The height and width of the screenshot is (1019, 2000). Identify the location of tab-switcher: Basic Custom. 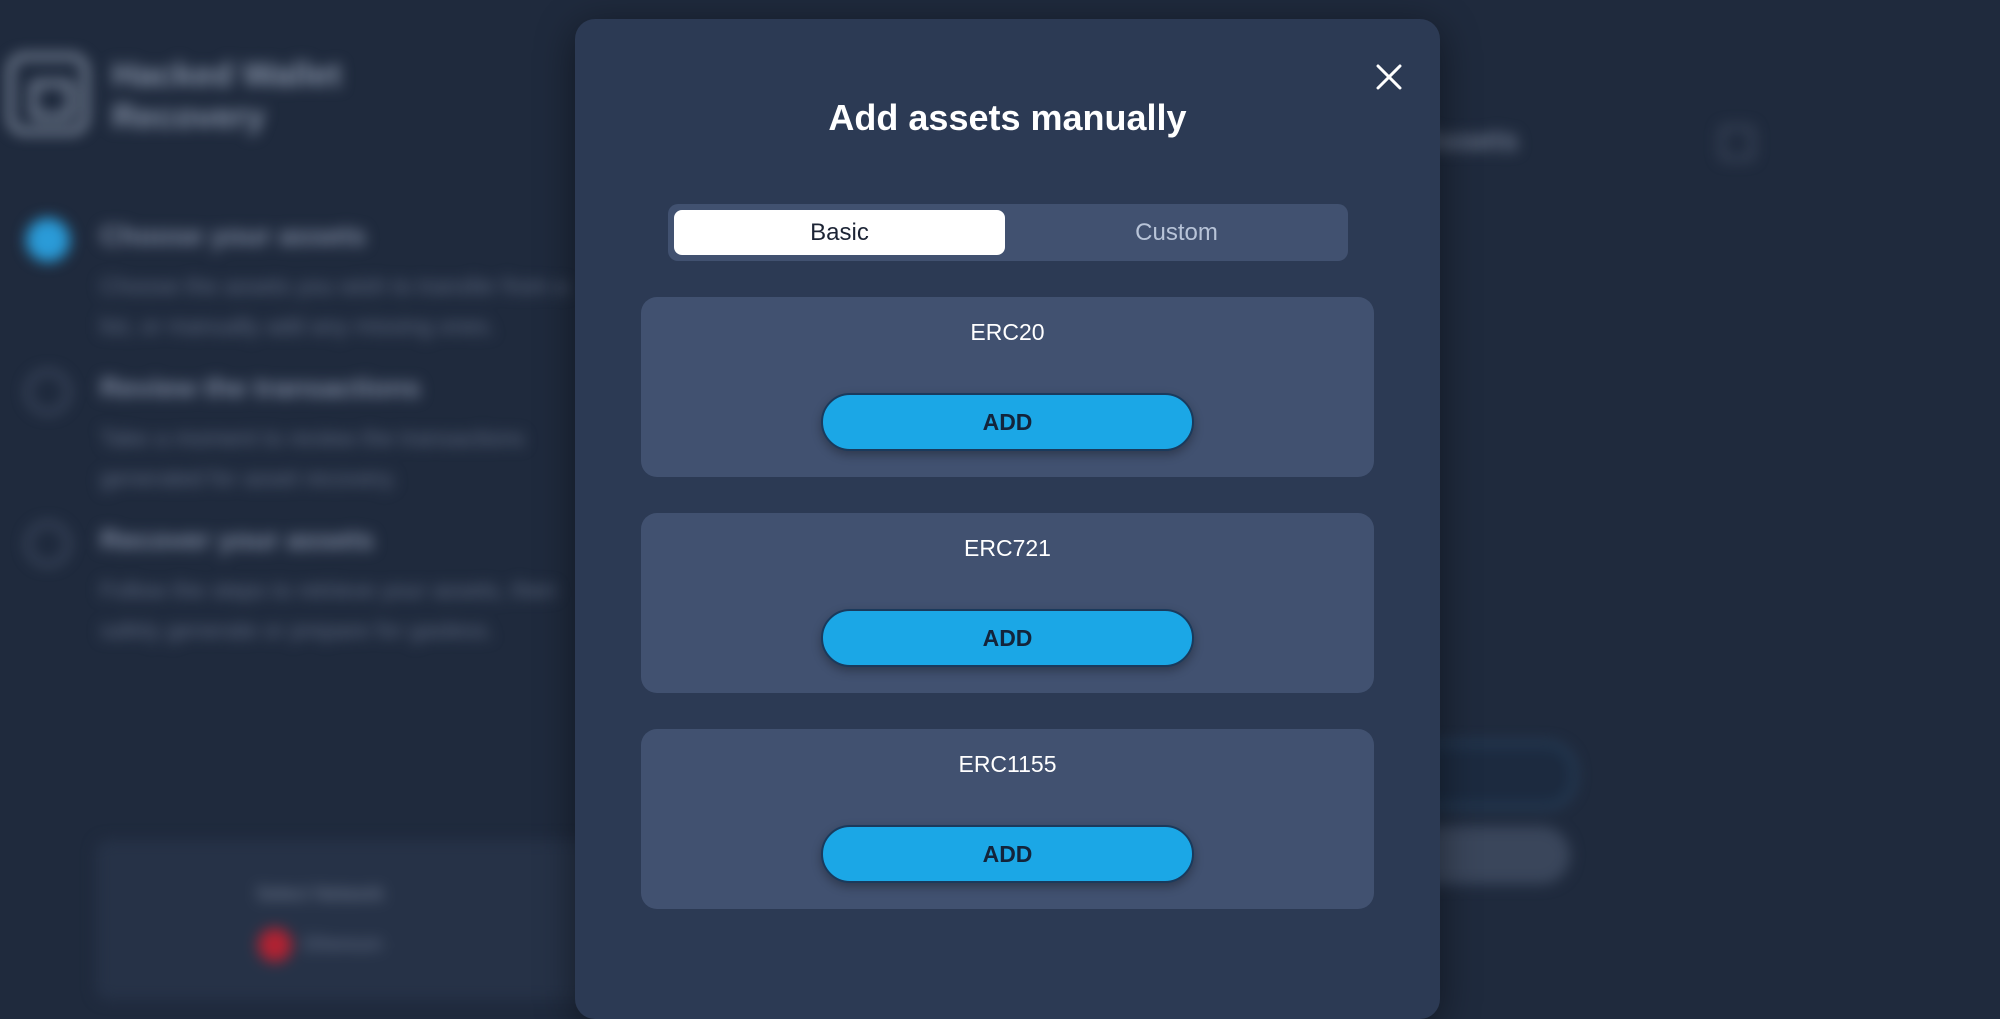
(1008, 232).